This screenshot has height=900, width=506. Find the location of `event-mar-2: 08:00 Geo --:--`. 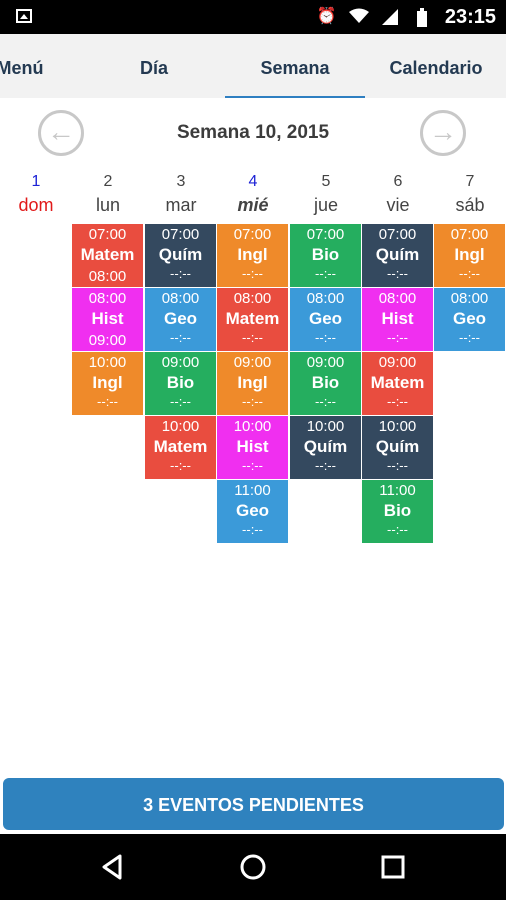

event-mar-2: 08:00 Geo --:-- is located at coordinates (180, 319).